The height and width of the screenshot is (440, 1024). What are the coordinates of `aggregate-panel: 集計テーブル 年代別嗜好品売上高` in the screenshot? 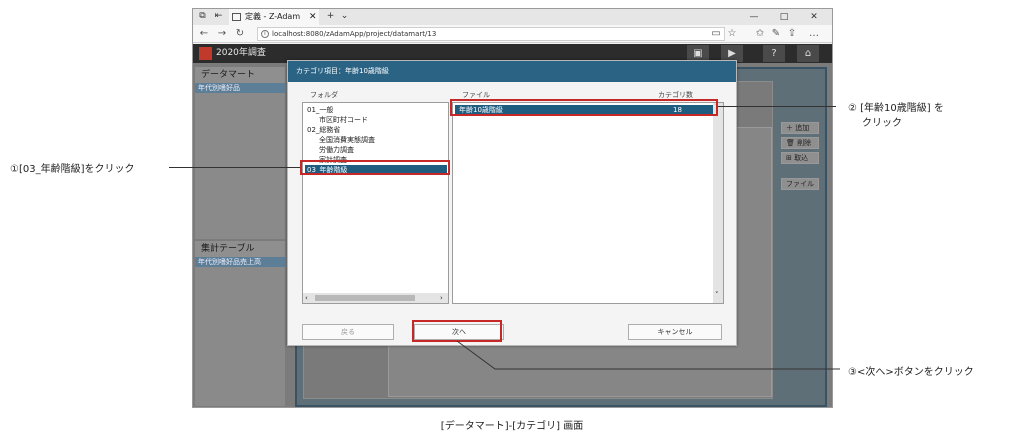 It's located at (240, 323).